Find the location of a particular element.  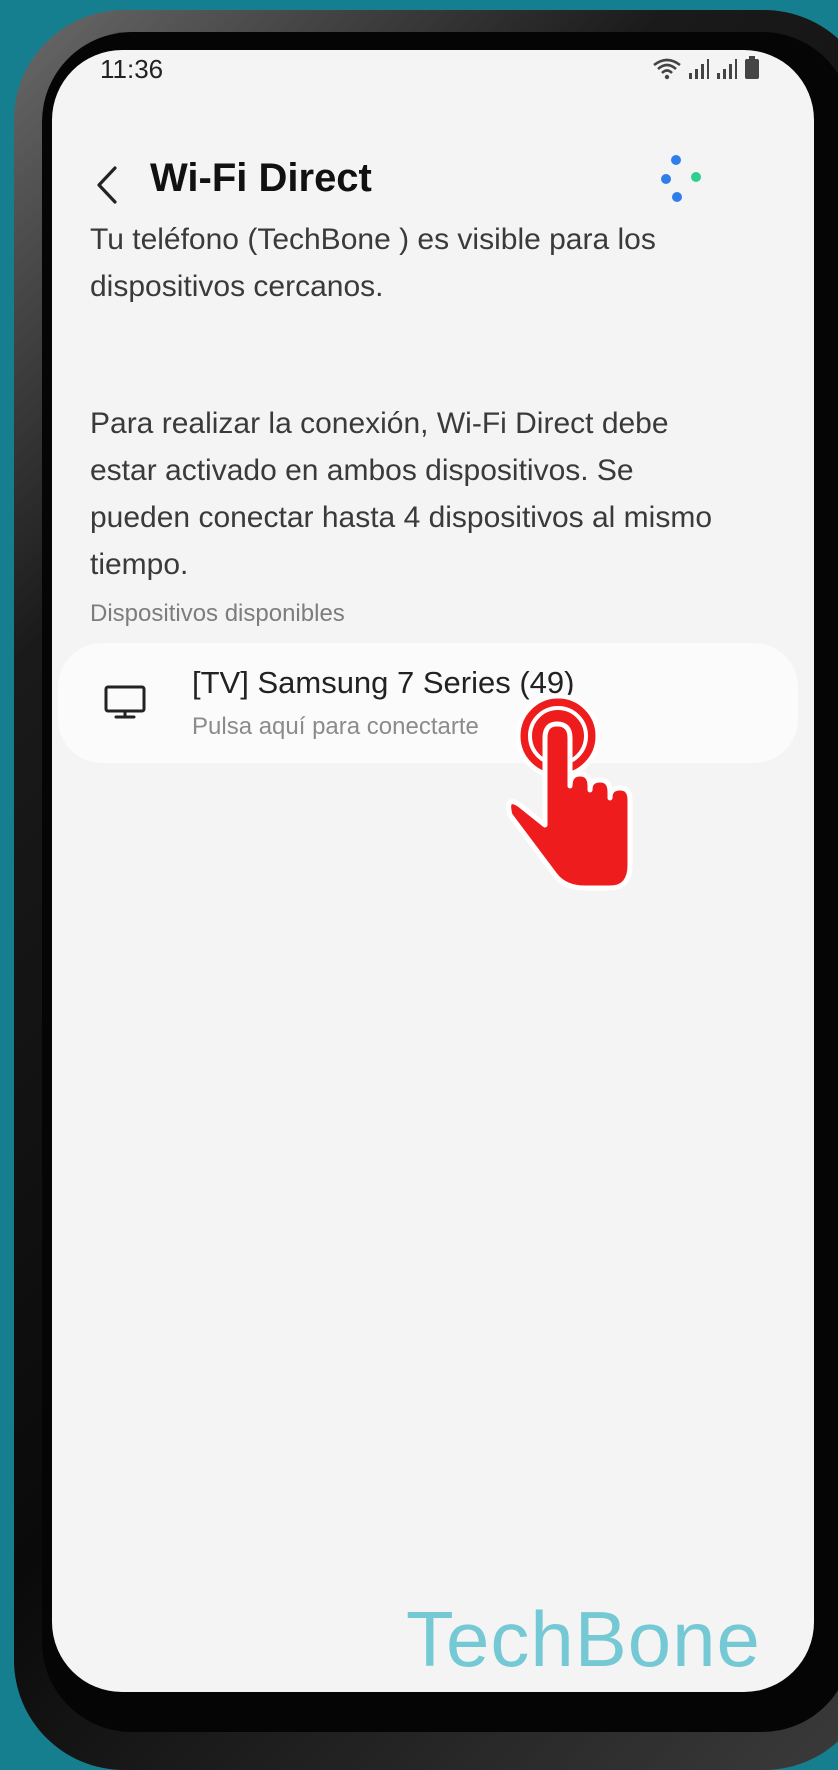

available-devices-header: Dispositivos disponibles is located at coordinates (217, 613).